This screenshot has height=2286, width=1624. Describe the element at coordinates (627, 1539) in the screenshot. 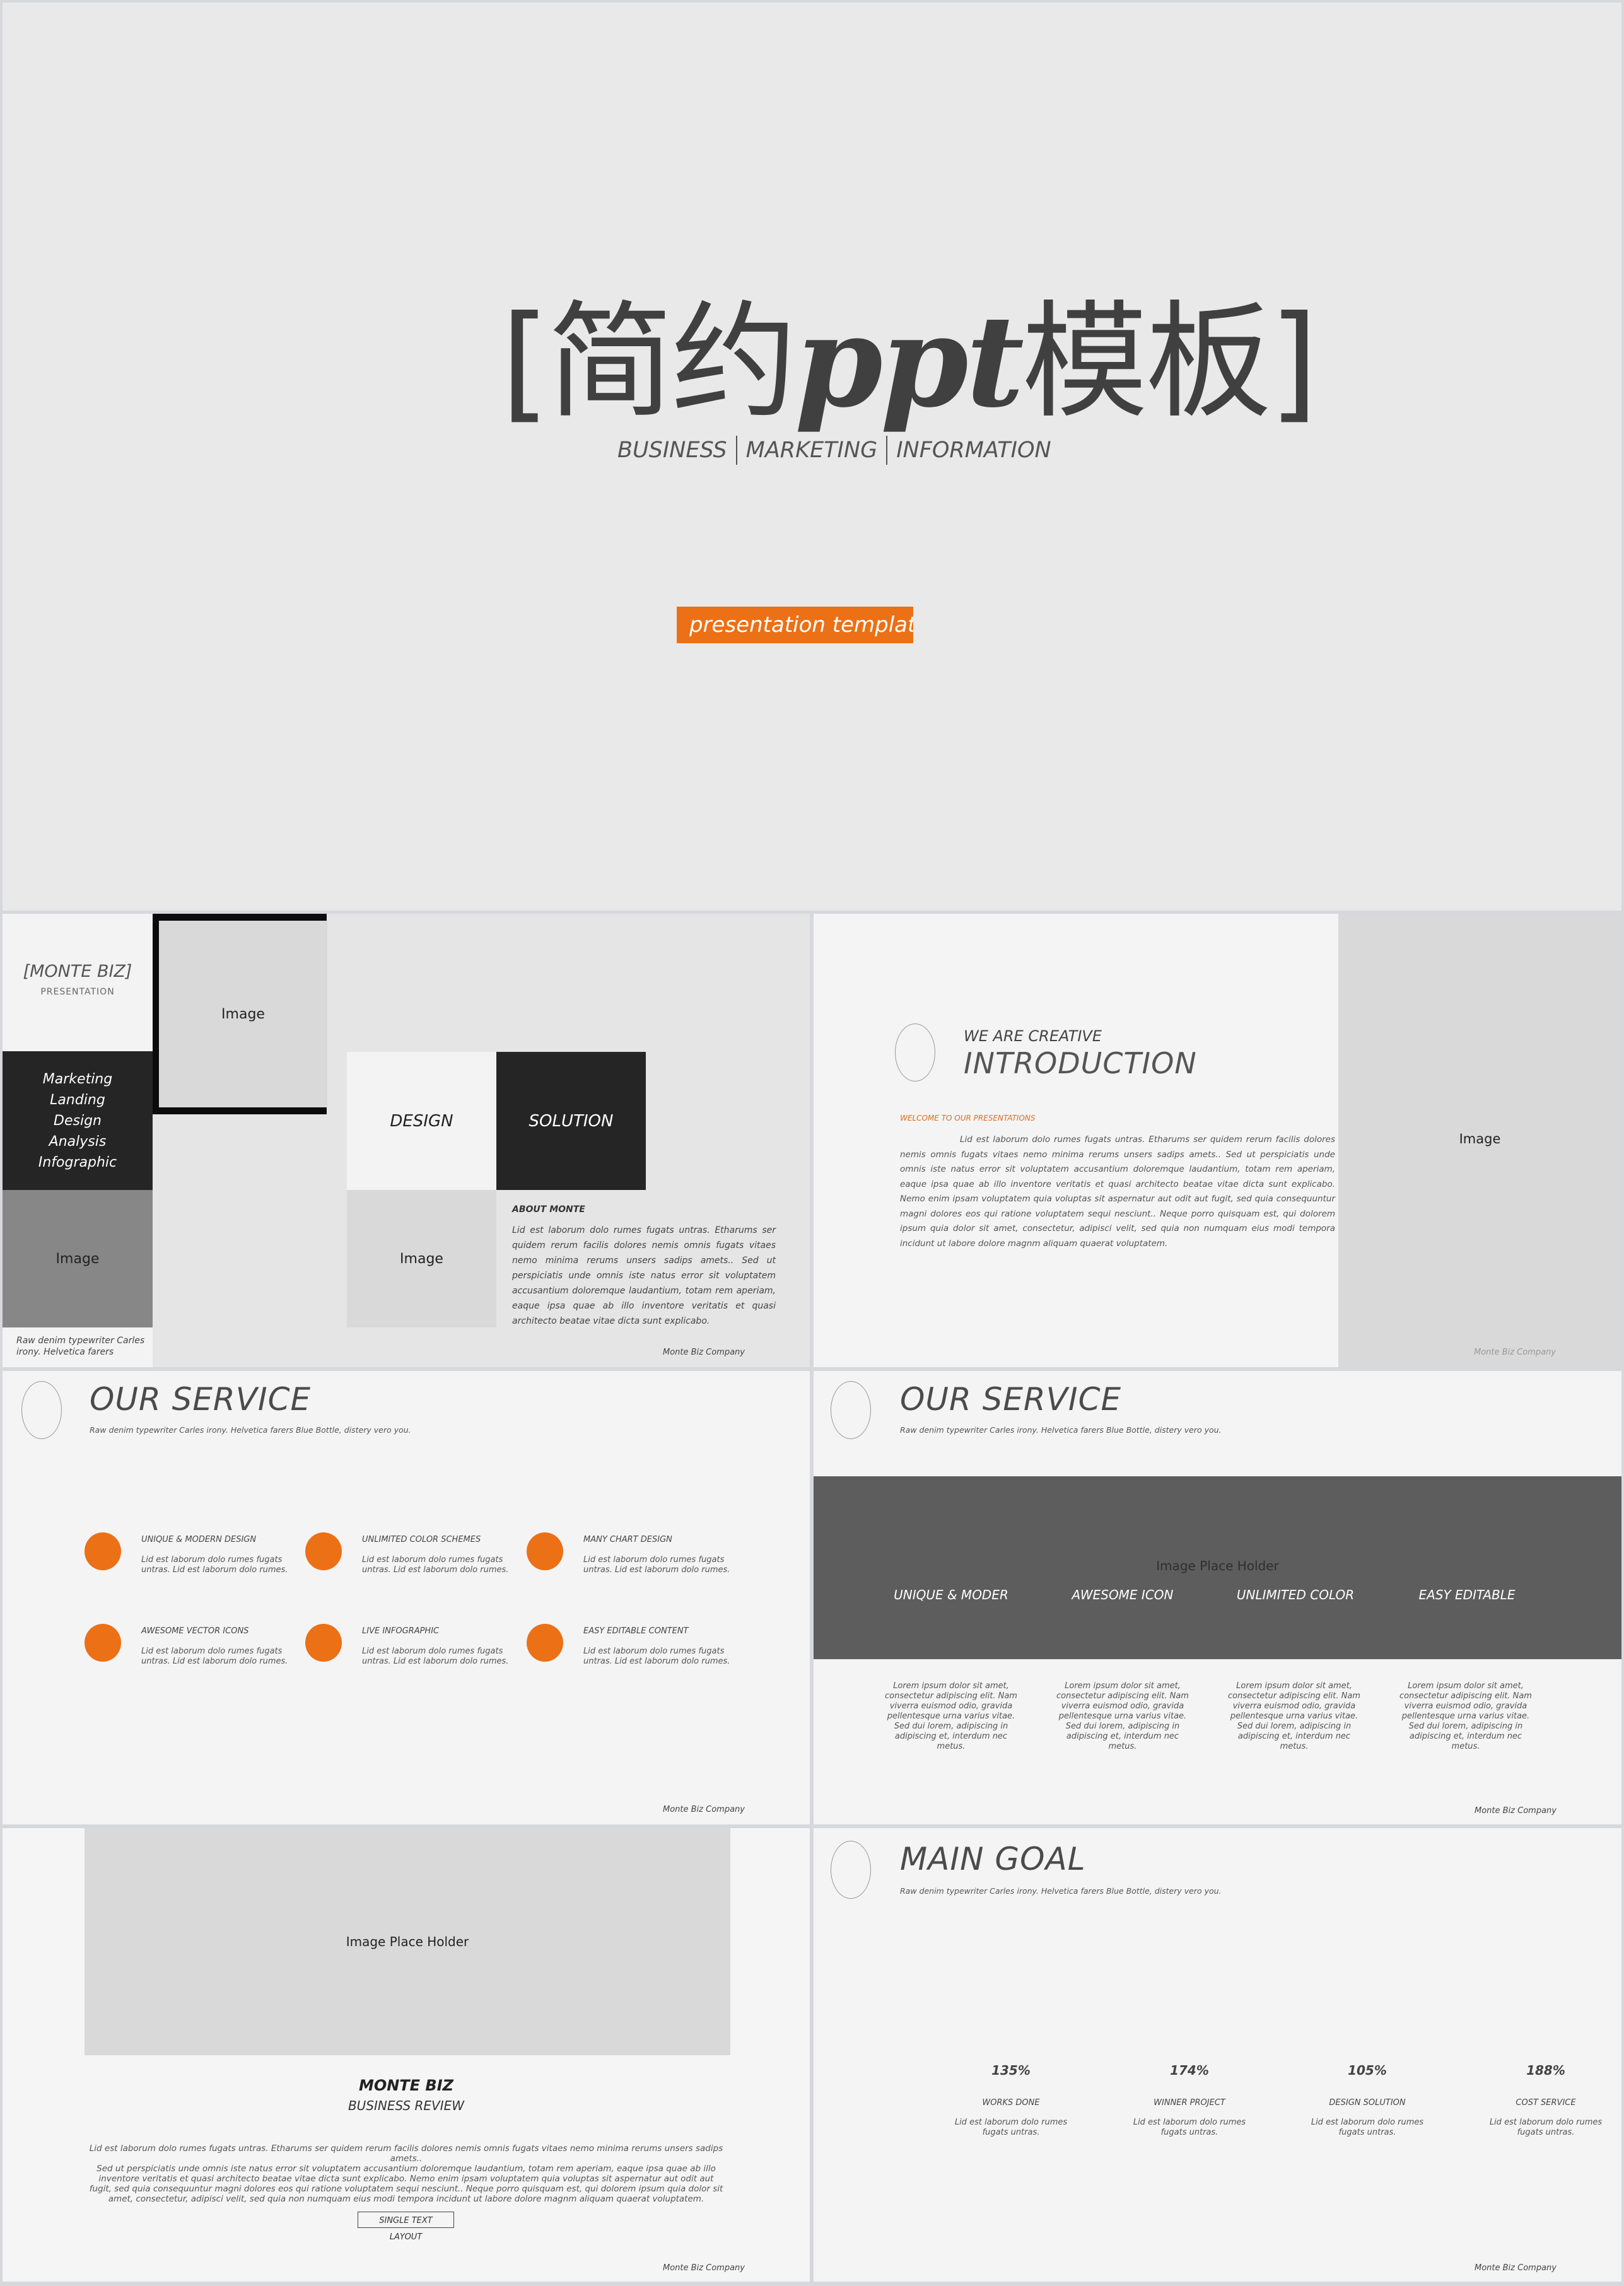

I see `feature-heading: MANY CHART DESIGN` at that location.